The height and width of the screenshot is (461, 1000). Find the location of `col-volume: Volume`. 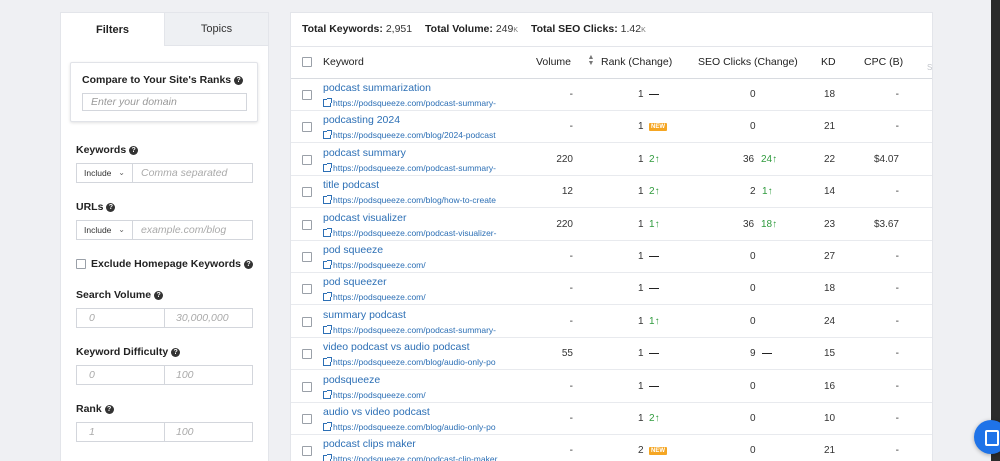

col-volume: Volume is located at coordinates (553, 62).